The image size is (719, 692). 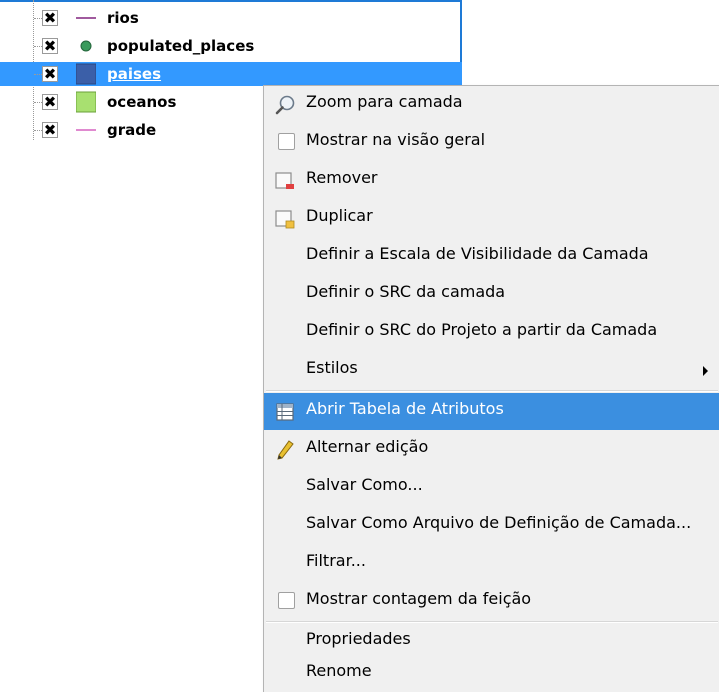 What do you see at coordinates (705, 371) in the screenshot?
I see `submenu-arrow-icon` at bounding box center [705, 371].